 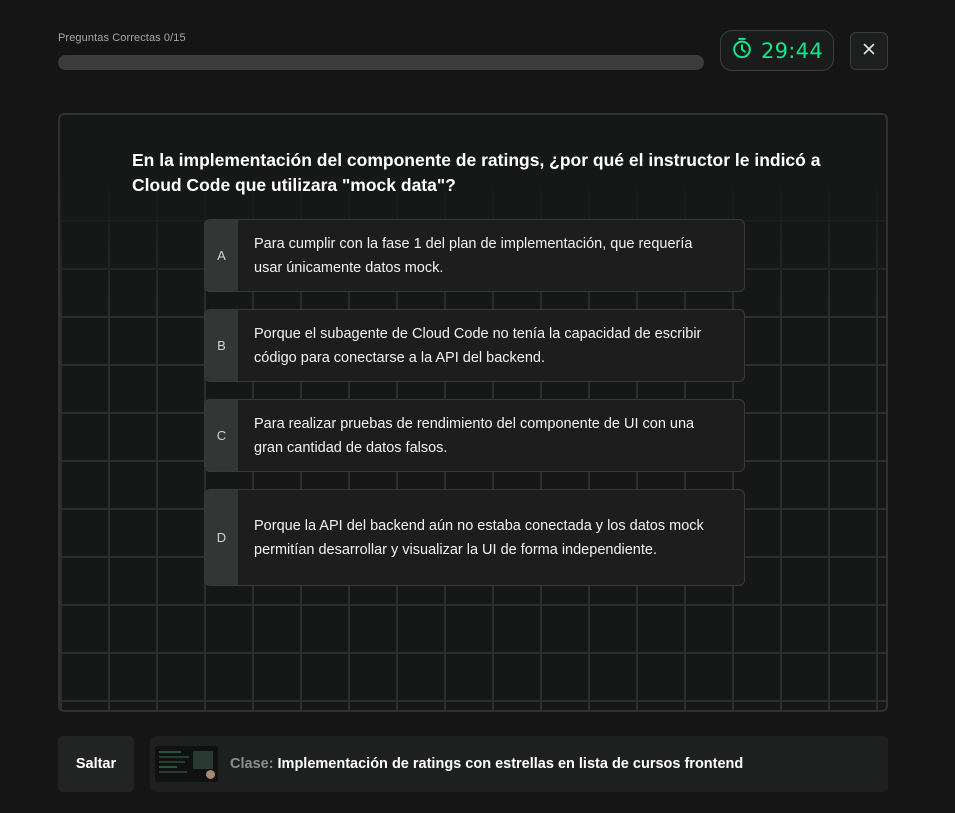 What do you see at coordinates (221, 537) in the screenshot?
I see `option-letter: D` at bounding box center [221, 537].